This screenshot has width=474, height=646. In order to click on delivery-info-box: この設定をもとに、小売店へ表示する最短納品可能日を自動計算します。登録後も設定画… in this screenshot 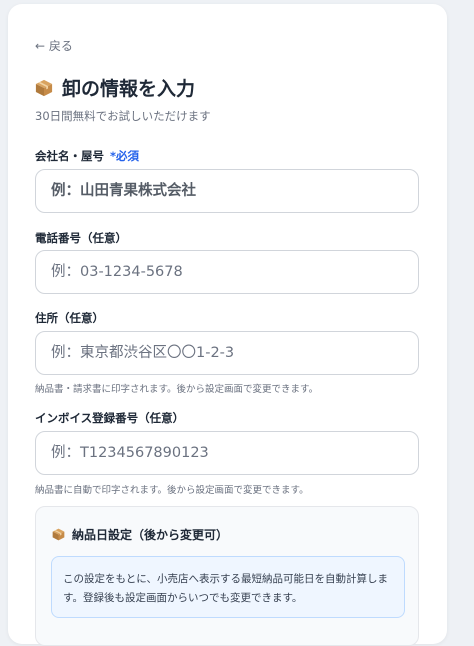, I will do `click(228, 587)`.